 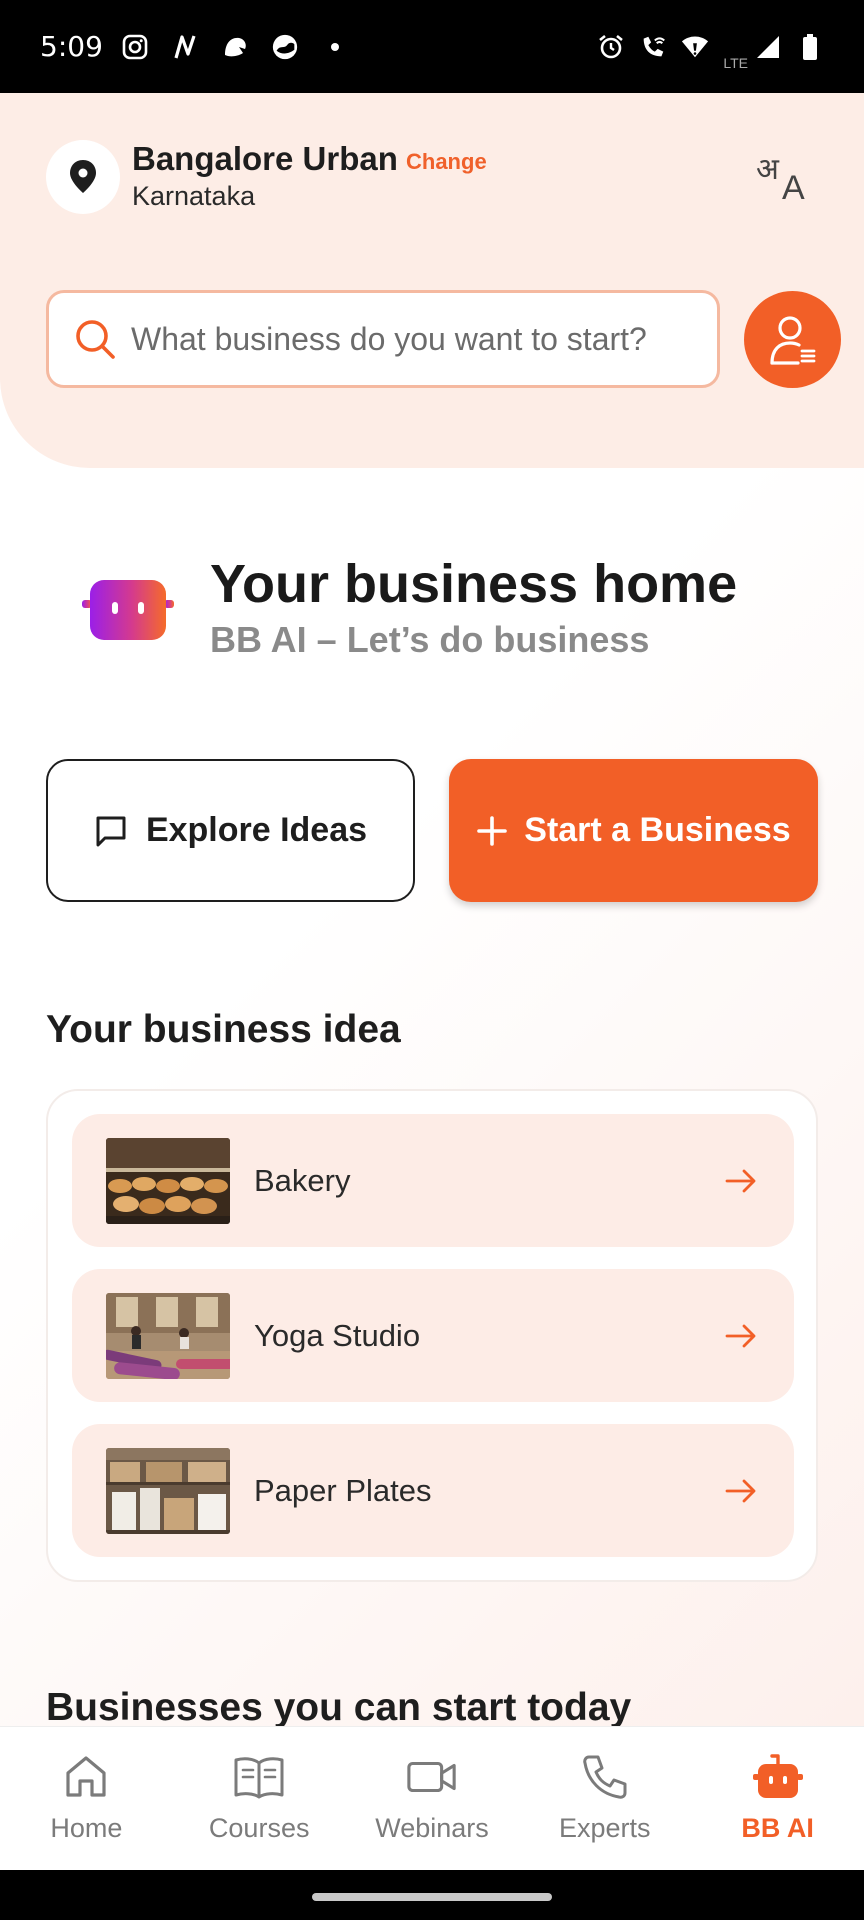 I want to click on phone-icon, so click(x=605, y=1777).